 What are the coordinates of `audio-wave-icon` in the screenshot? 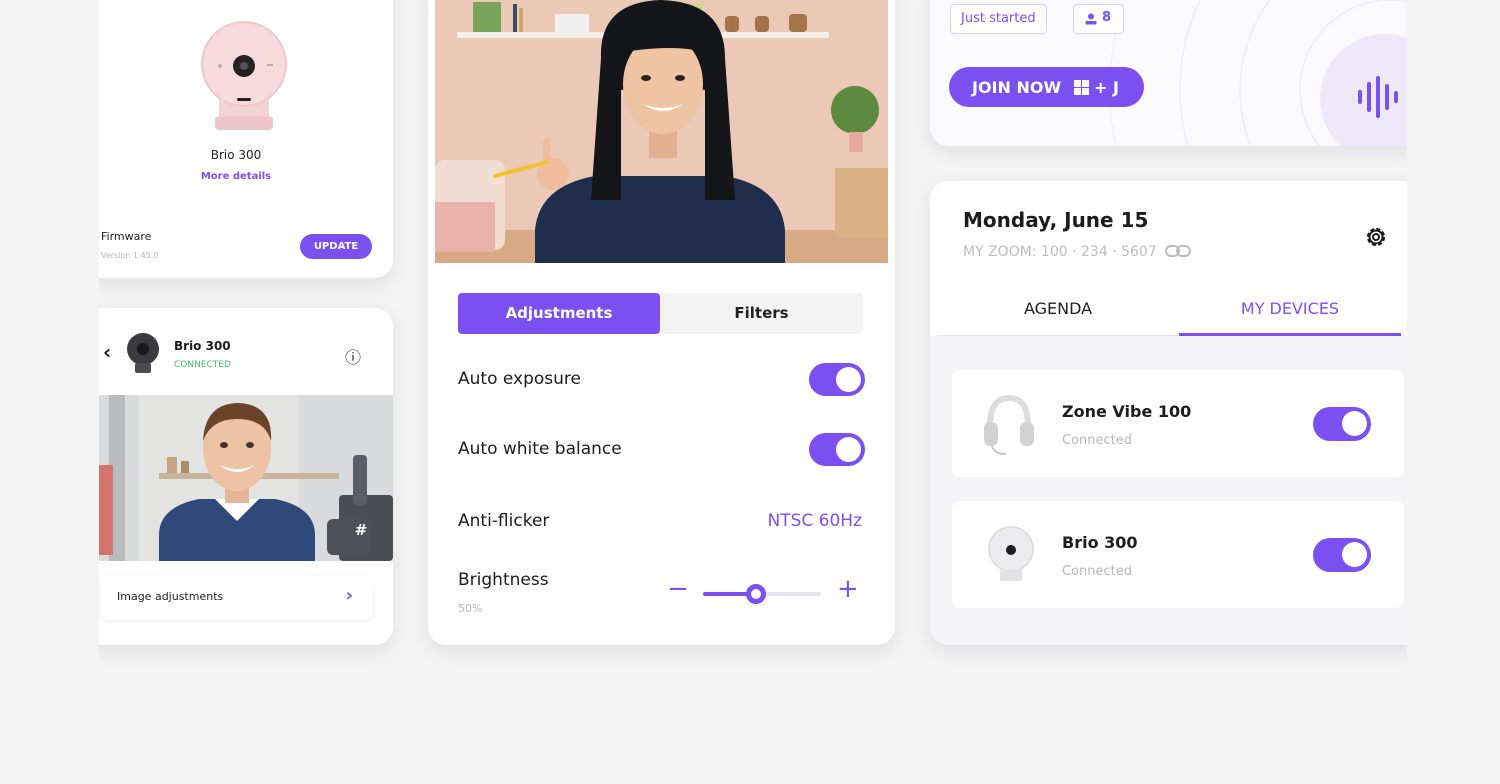 It's located at (1378, 97).